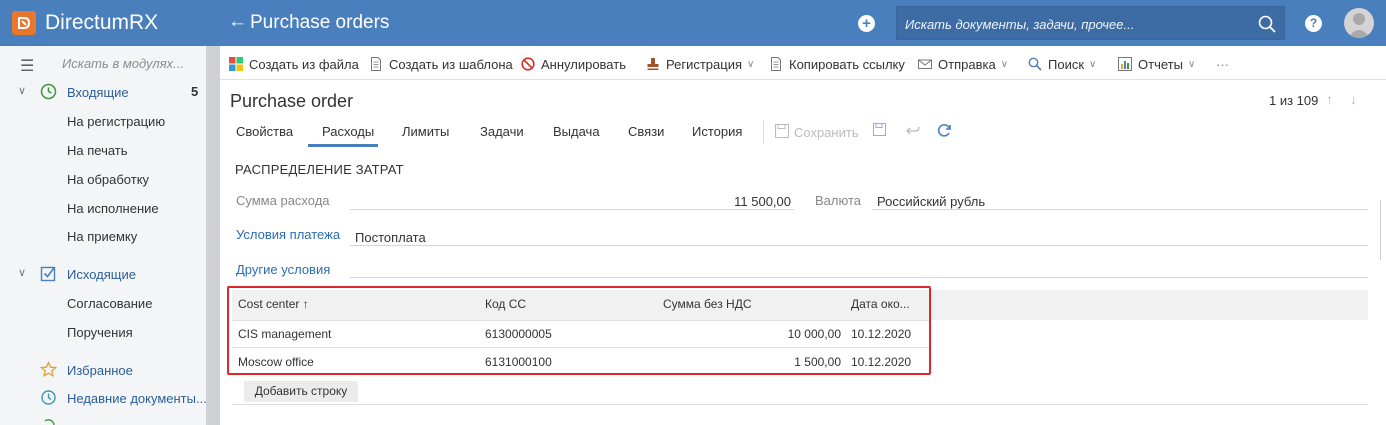  I want to click on tab-limits: Лимиты, so click(425, 131).